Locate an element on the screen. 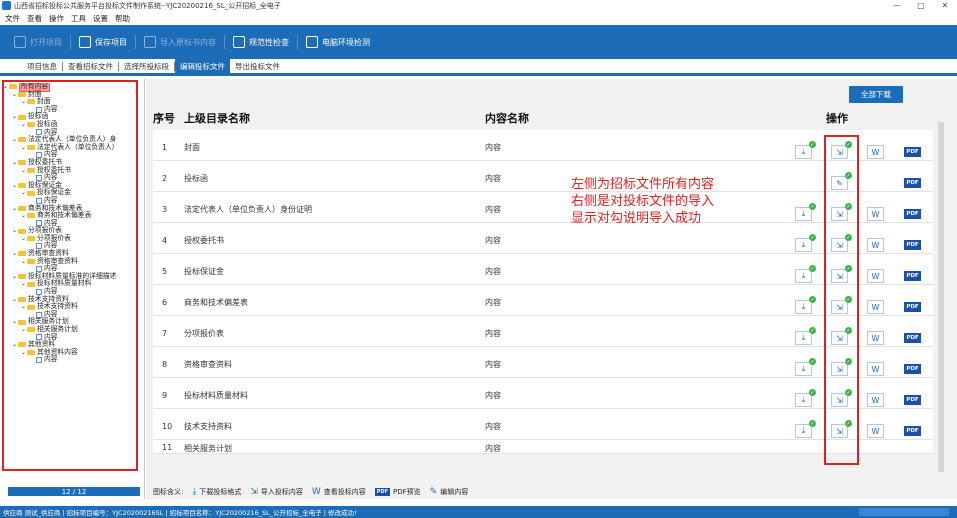 This screenshot has height=518, width=957. compliance-check-button: 规范性检查 is located at coordinates (261, 42).